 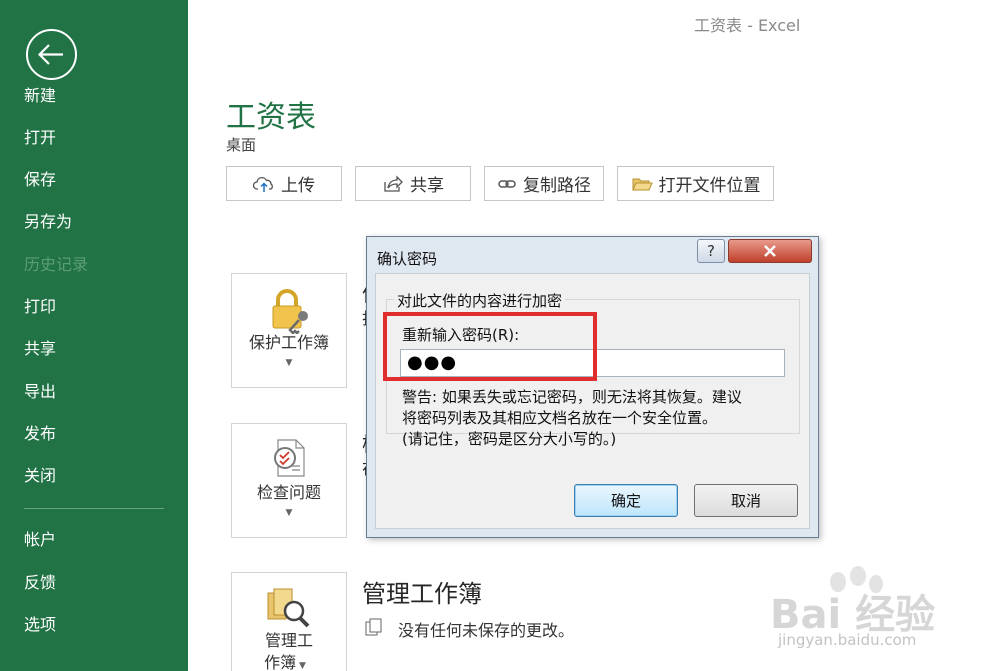 I want to click on manage-workbook-label-line2: 作簿 ▼, so click(x=285, y=662).